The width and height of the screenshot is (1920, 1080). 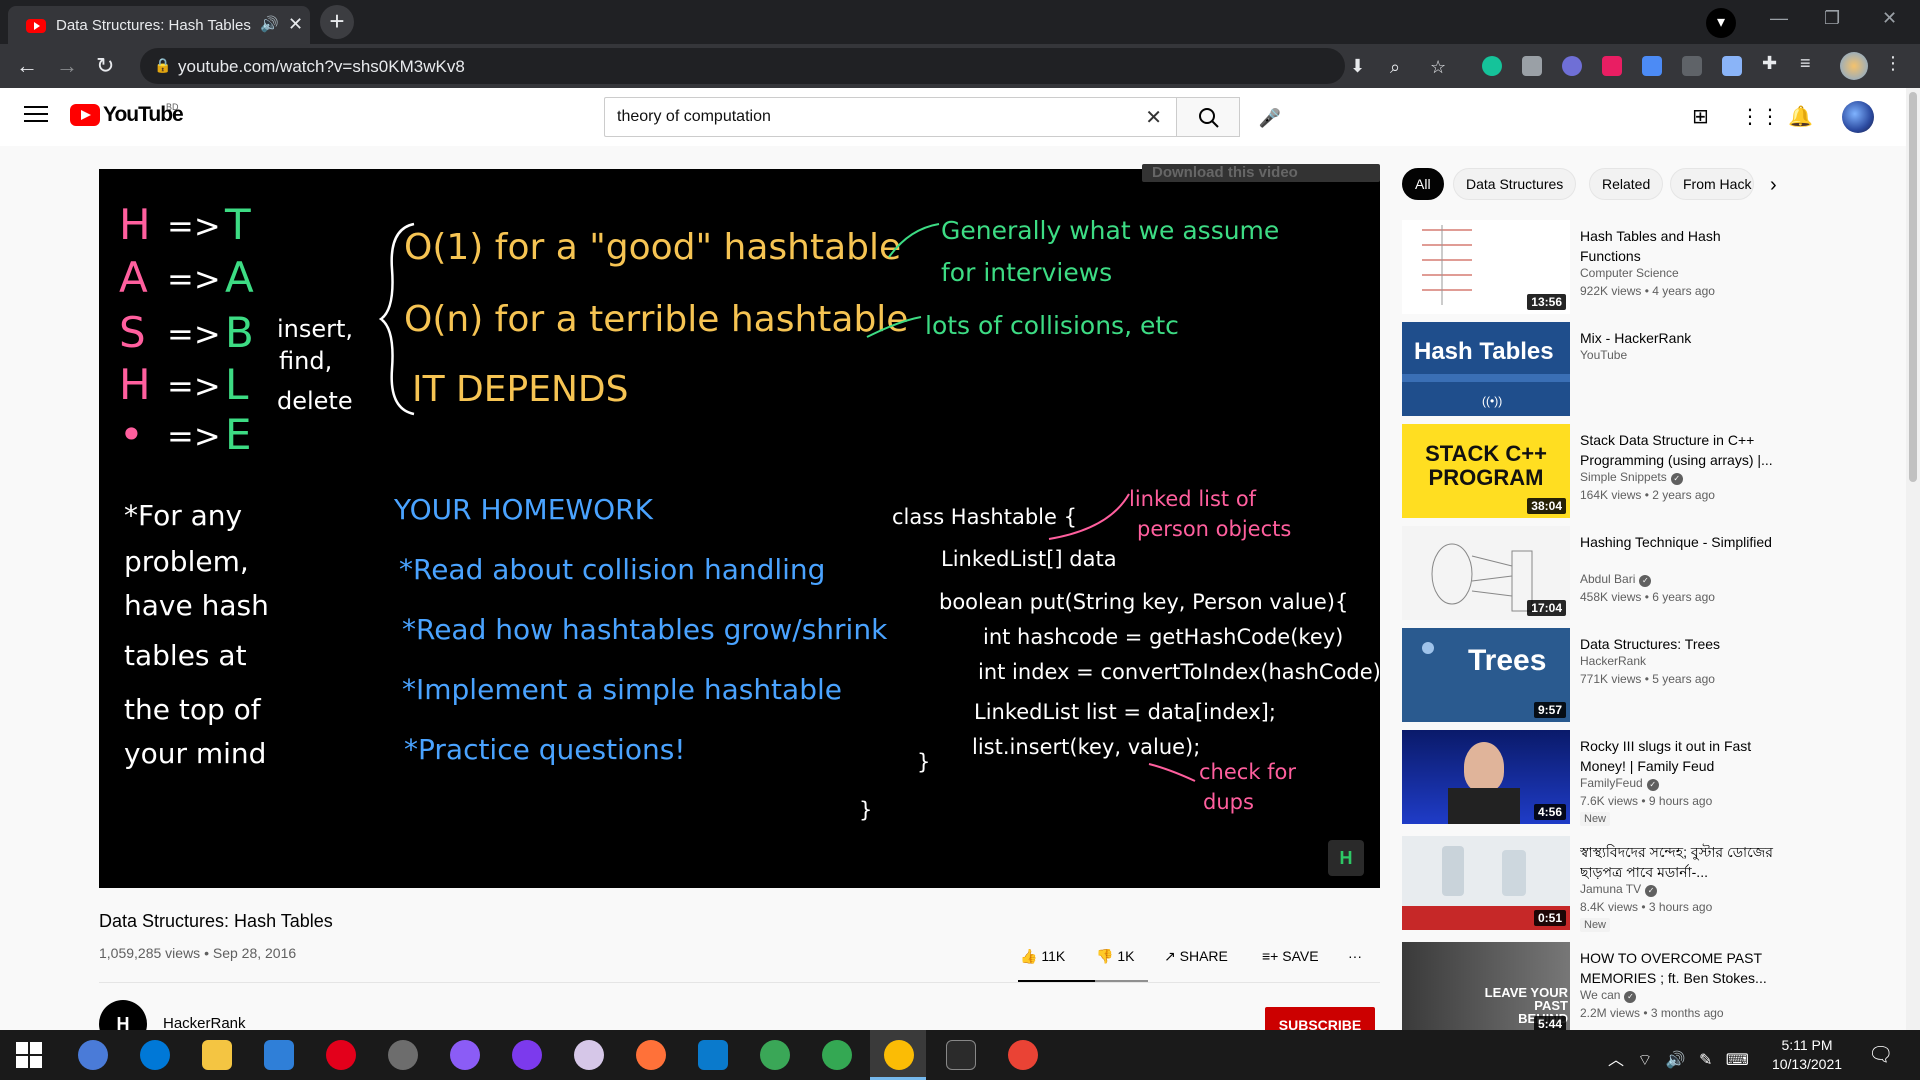 What do you see at coordinates (1492, 66) in the screenshot?
I see `grammarly-extension-icon` at bounding box center [1492, 66].